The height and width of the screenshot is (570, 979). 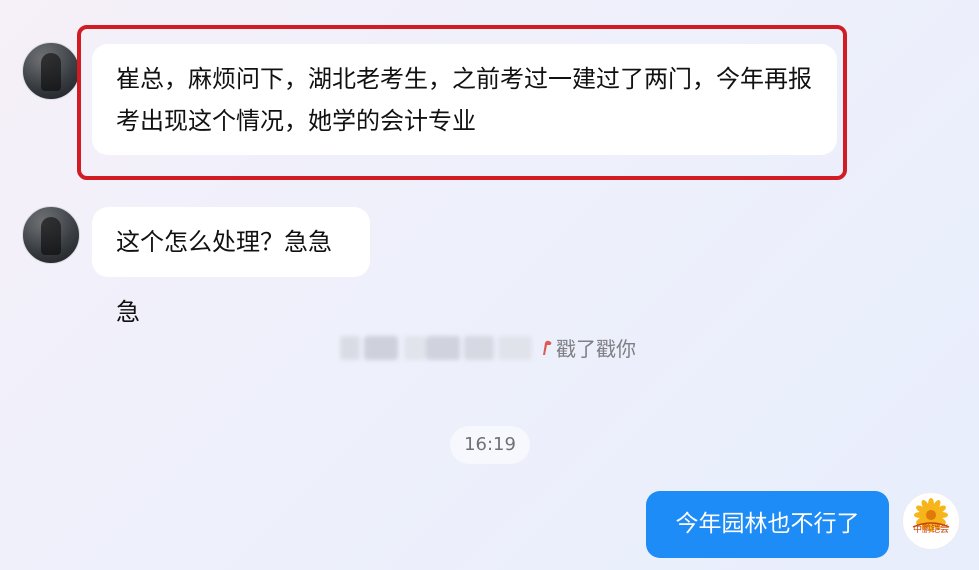 What do you see at coordinates (224, 277) in the screenshot?
I see `message-text: 这个怎么处理？急急急` at bounding box center [224, 277].